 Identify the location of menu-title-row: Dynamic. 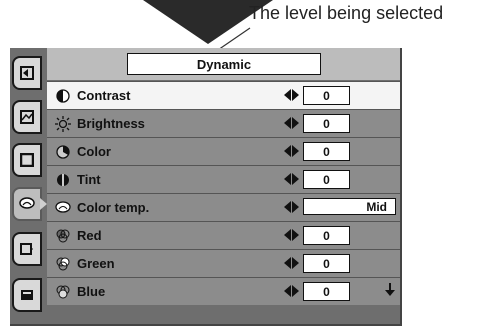
(223, 64).